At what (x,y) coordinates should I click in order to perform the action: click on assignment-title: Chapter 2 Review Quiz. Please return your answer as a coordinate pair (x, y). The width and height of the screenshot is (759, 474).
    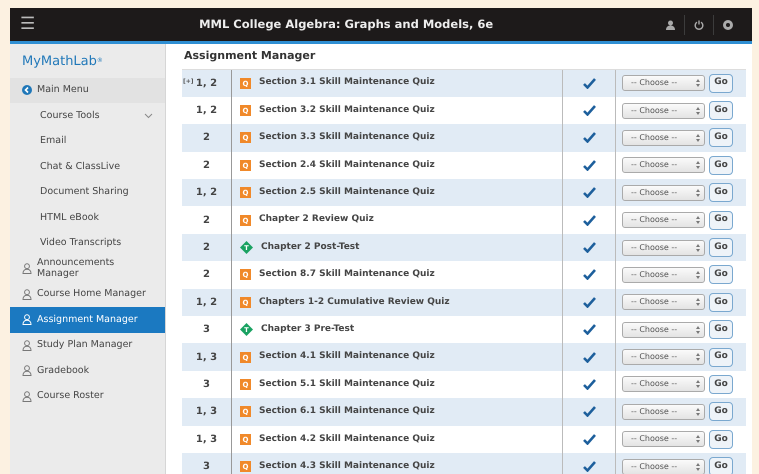
    Looking at the image, I should click on (316, 220).